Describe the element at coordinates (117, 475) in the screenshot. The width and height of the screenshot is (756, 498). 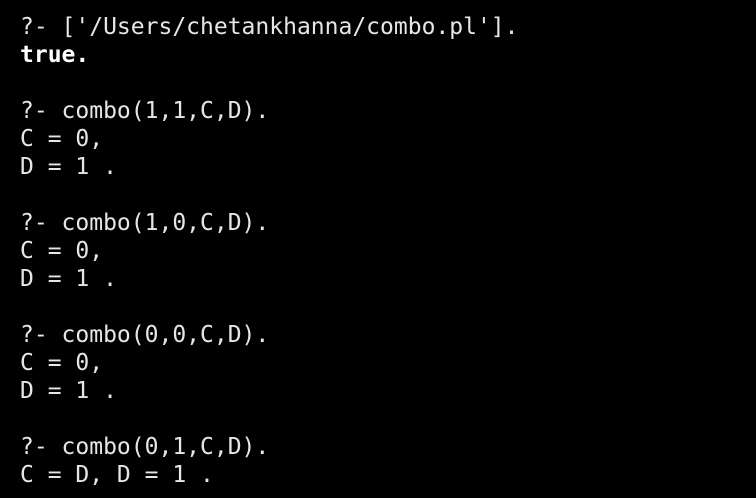
I see `answer-line: C = D, D = 1 .` at that location.